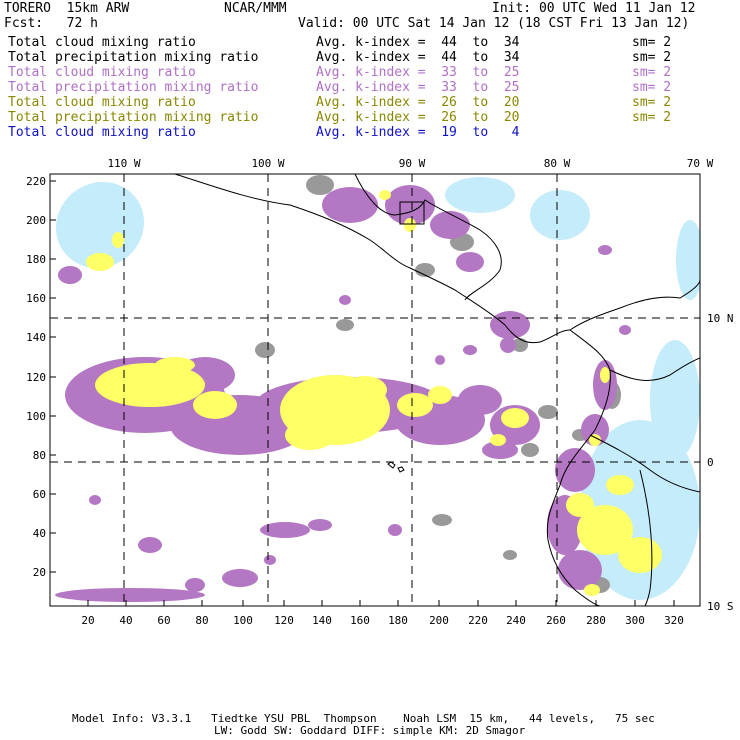 Image resolution: width=740 pixels, height=740 pixels. I want to click on x-tick-marks, so click(381, 603).